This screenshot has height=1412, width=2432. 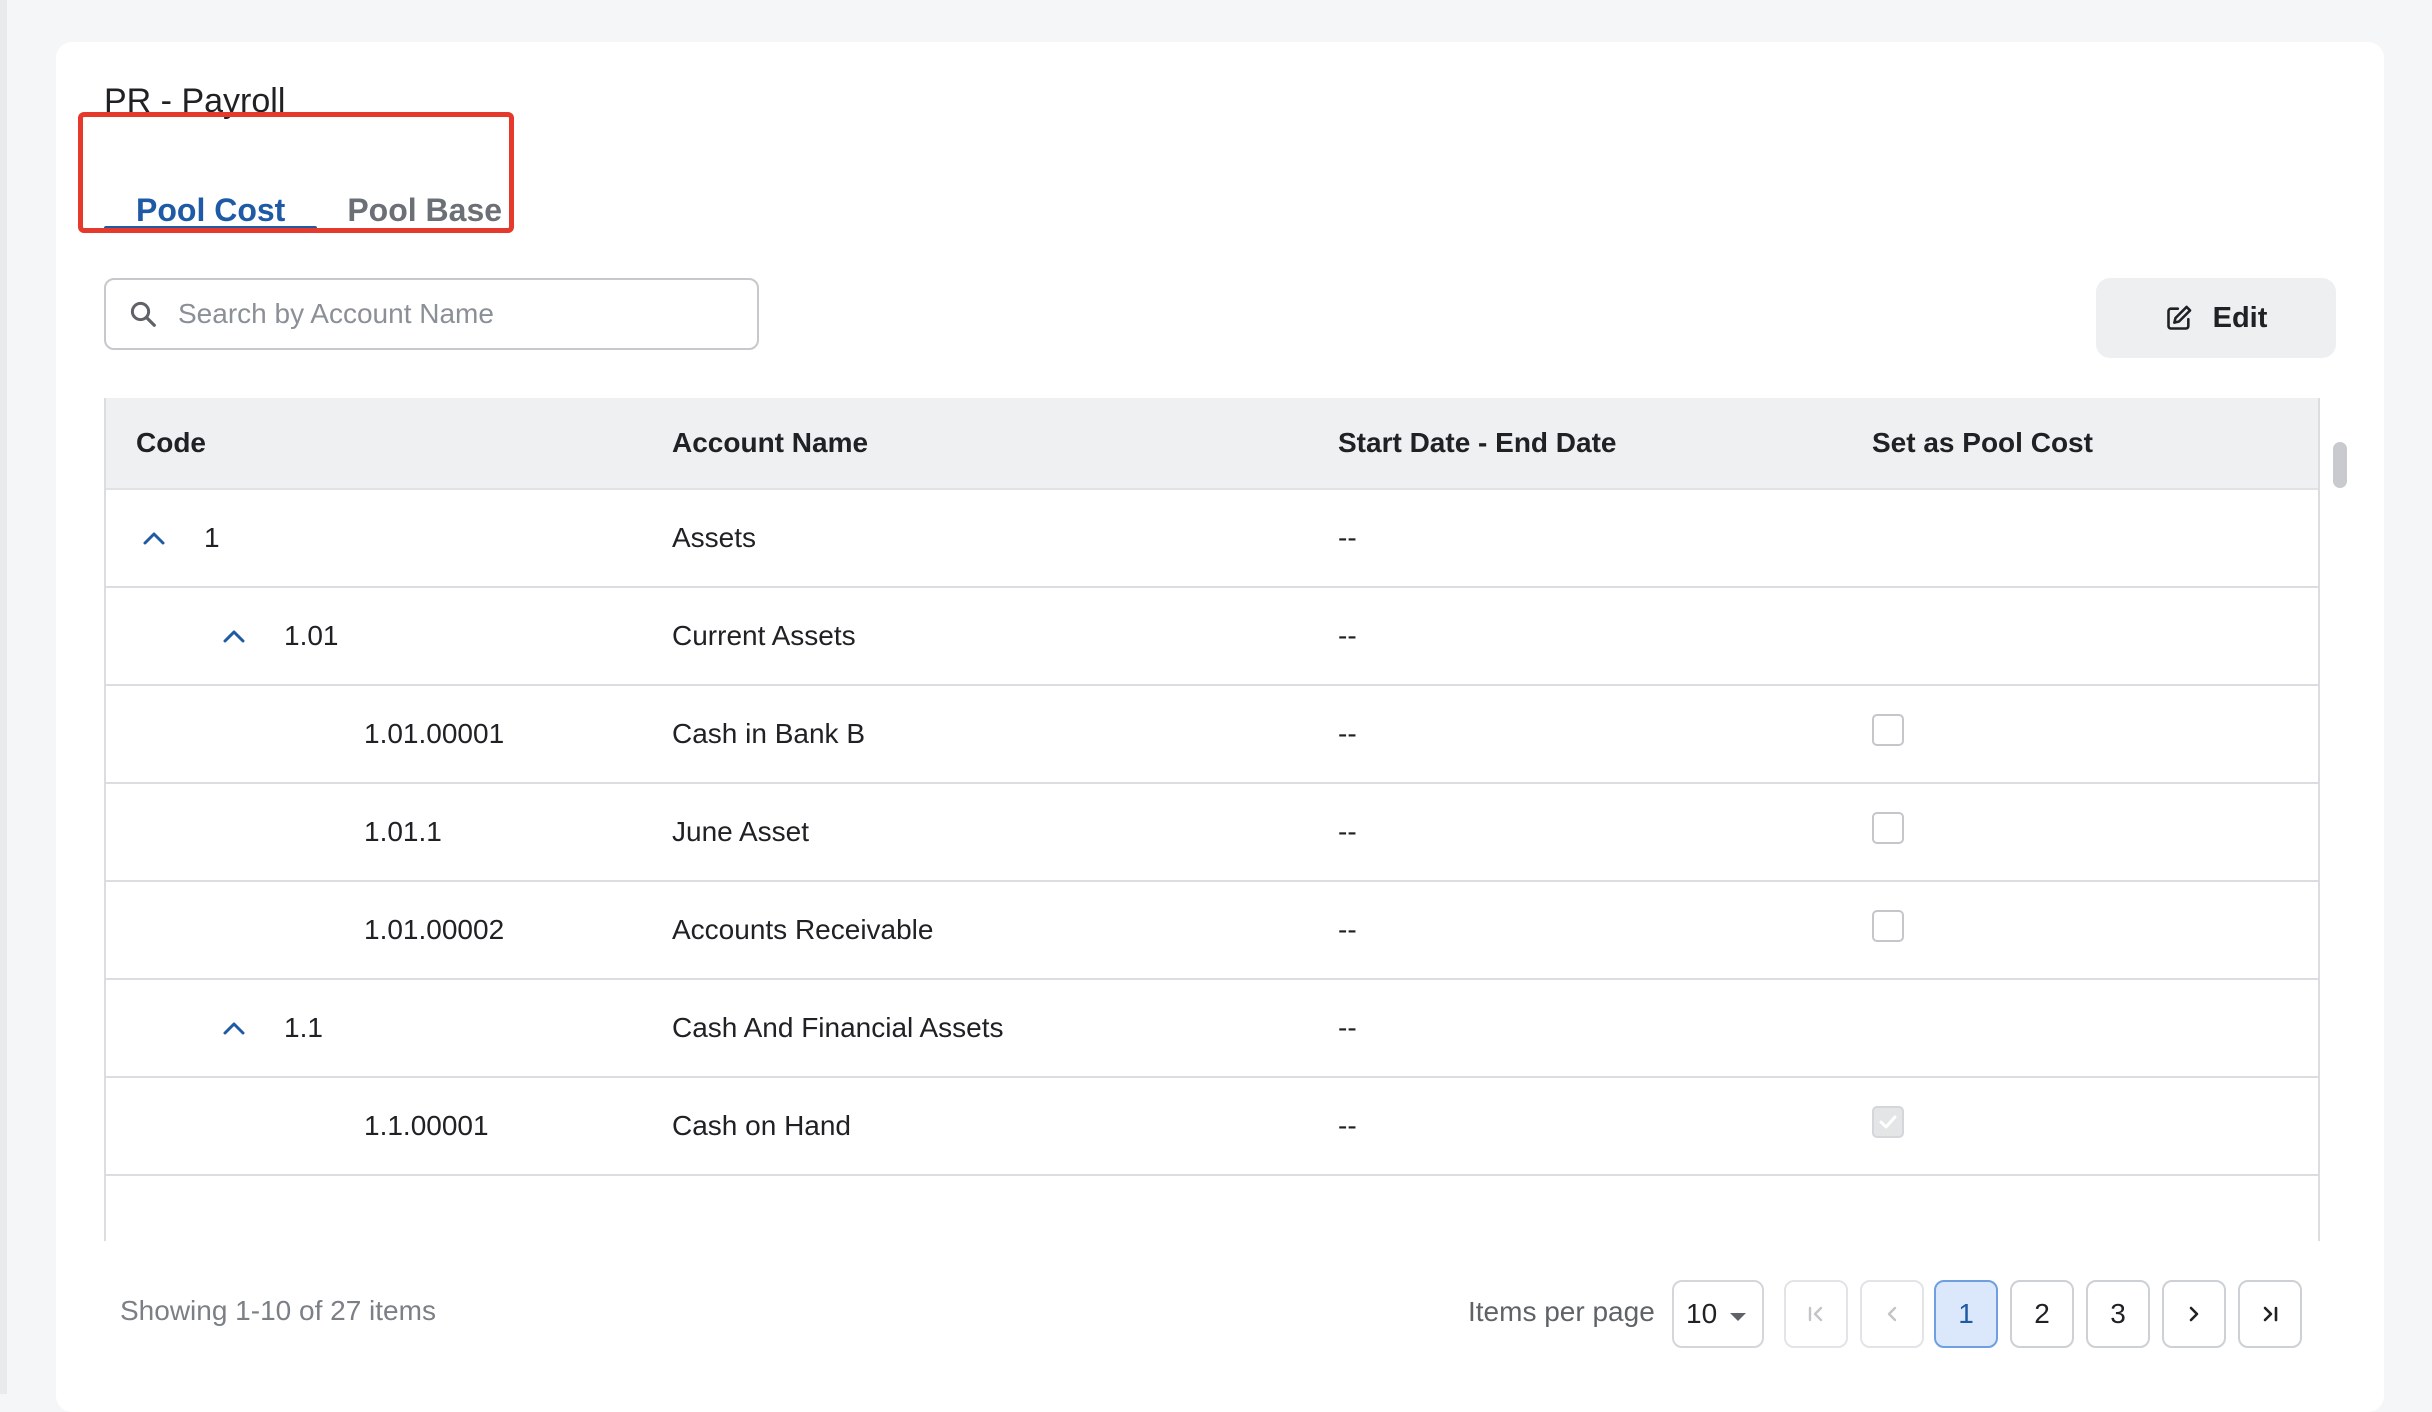 I want to click on page-button-2: 2, so click(x=2042, y=1314).